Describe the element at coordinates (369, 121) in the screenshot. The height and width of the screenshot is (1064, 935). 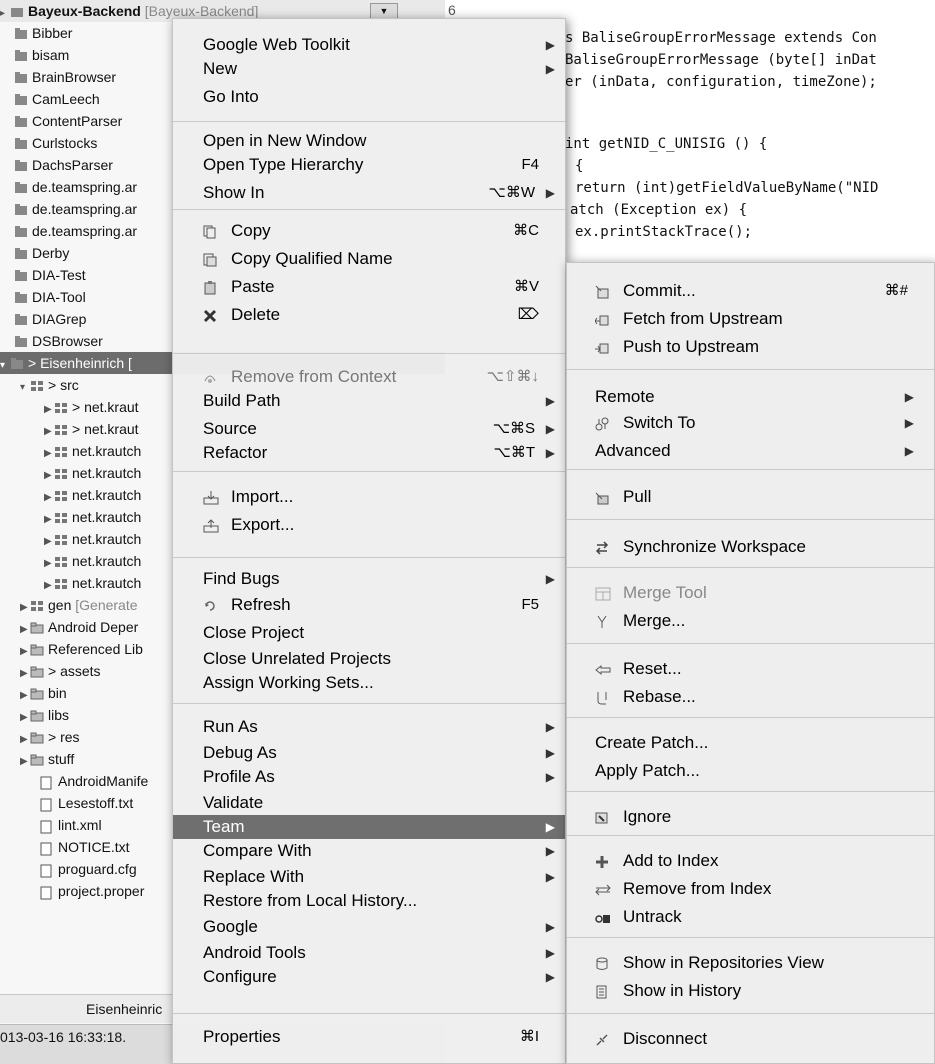
I see `menu-separator` at that location.